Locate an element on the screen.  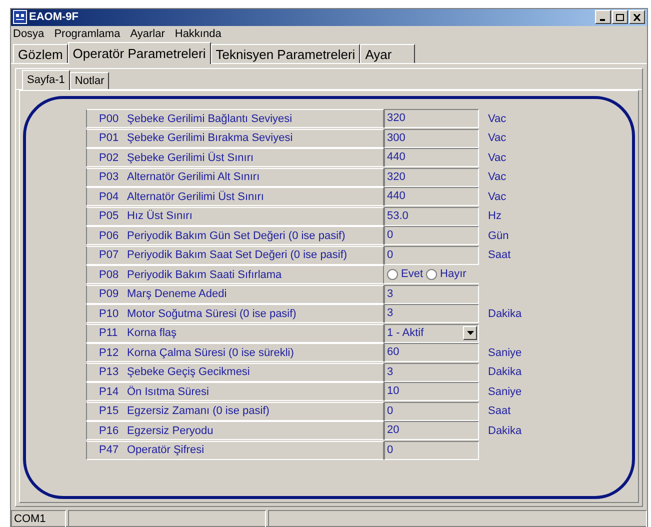
parameter-code: P09 is located at coordinates (109, 294).